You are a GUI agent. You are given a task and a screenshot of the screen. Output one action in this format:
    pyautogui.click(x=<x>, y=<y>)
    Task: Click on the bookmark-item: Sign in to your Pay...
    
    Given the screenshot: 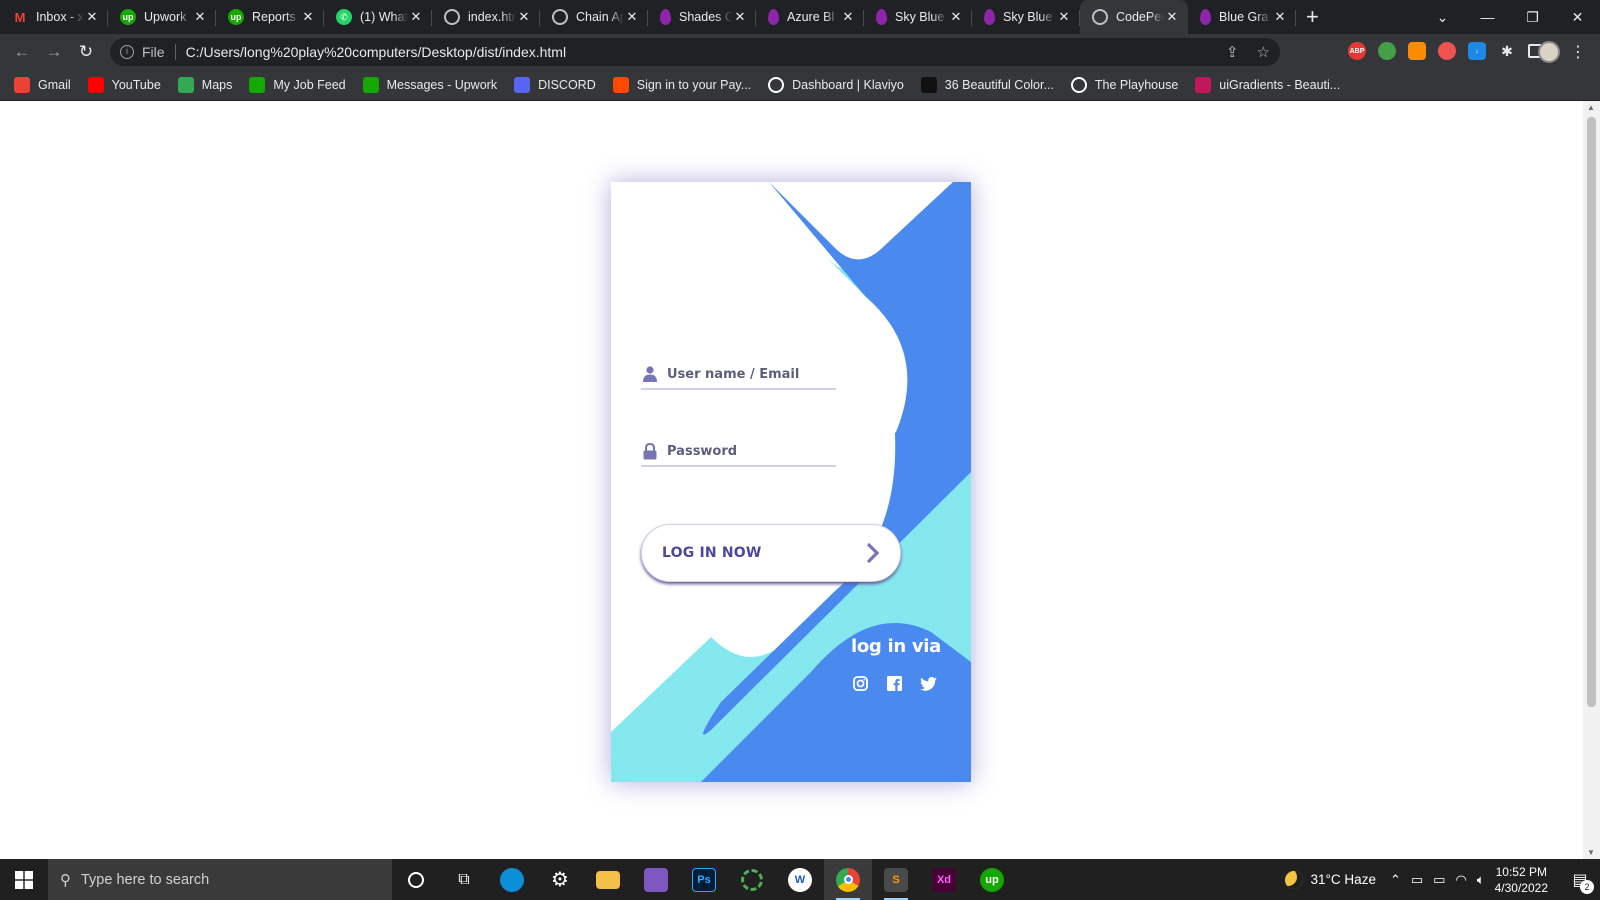 What is the action you would take?
    pyautogui.click(x=681, y=85)
    